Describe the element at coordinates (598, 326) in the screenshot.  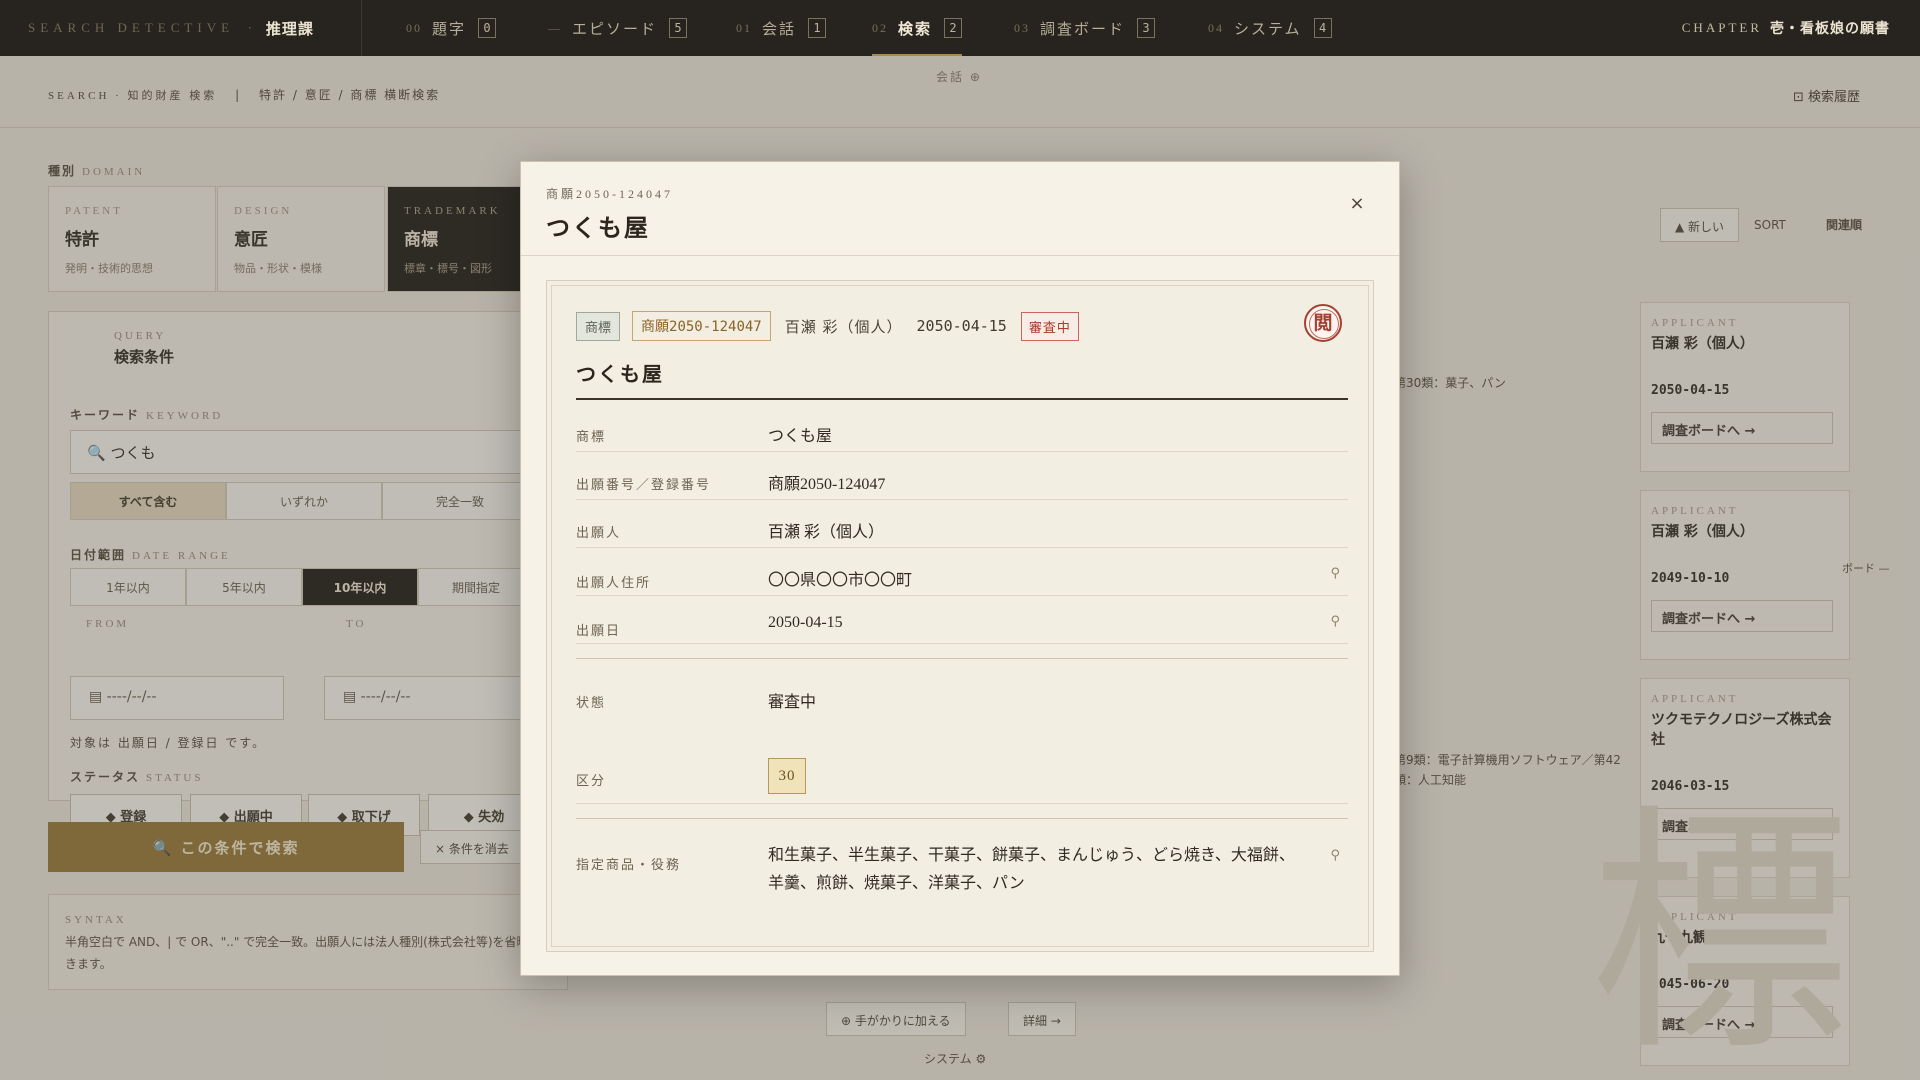
I see `category-tag: 商標` at that location.